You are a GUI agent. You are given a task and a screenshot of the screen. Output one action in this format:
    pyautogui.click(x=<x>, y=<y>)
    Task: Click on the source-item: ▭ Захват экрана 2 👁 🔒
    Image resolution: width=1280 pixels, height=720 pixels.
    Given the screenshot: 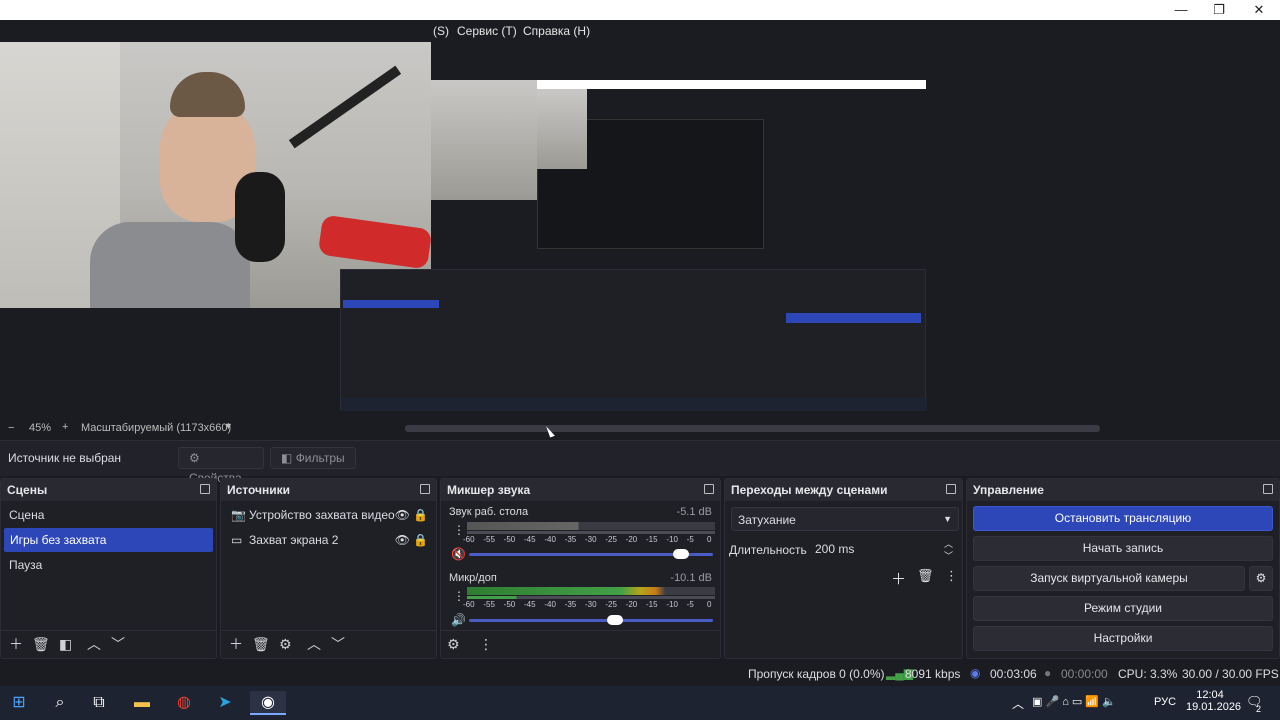 What is the action you would take?
    pyautogui.click(x=328, y=540)
    